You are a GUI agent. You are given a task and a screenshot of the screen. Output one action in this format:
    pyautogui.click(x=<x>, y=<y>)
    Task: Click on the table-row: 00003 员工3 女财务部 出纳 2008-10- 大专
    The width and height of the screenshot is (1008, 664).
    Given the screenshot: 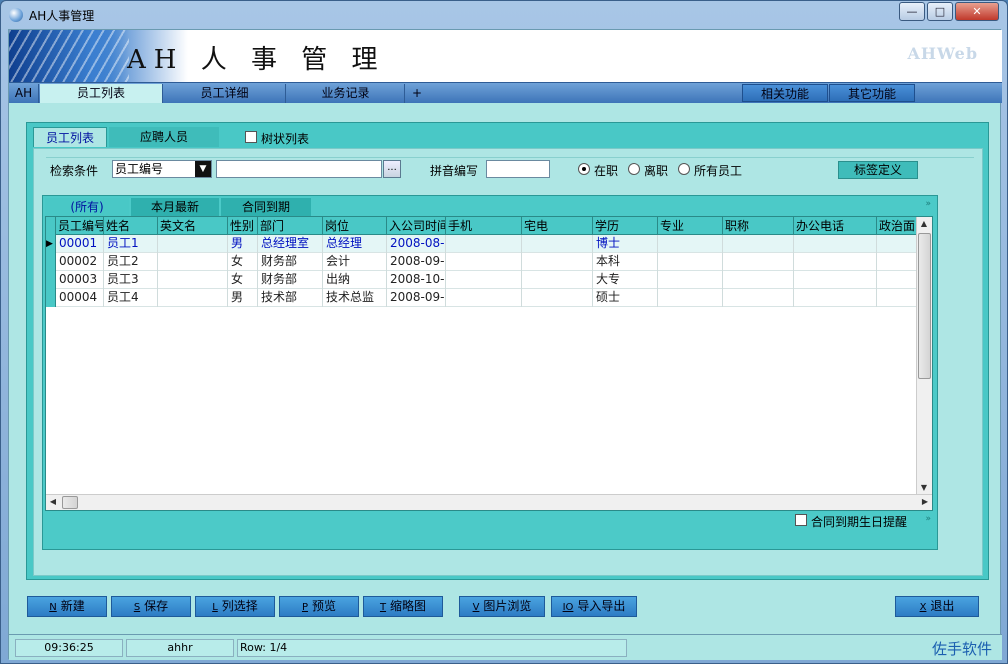 What is the action you would take?
    pyautogui.click(x=486, y=280)
    